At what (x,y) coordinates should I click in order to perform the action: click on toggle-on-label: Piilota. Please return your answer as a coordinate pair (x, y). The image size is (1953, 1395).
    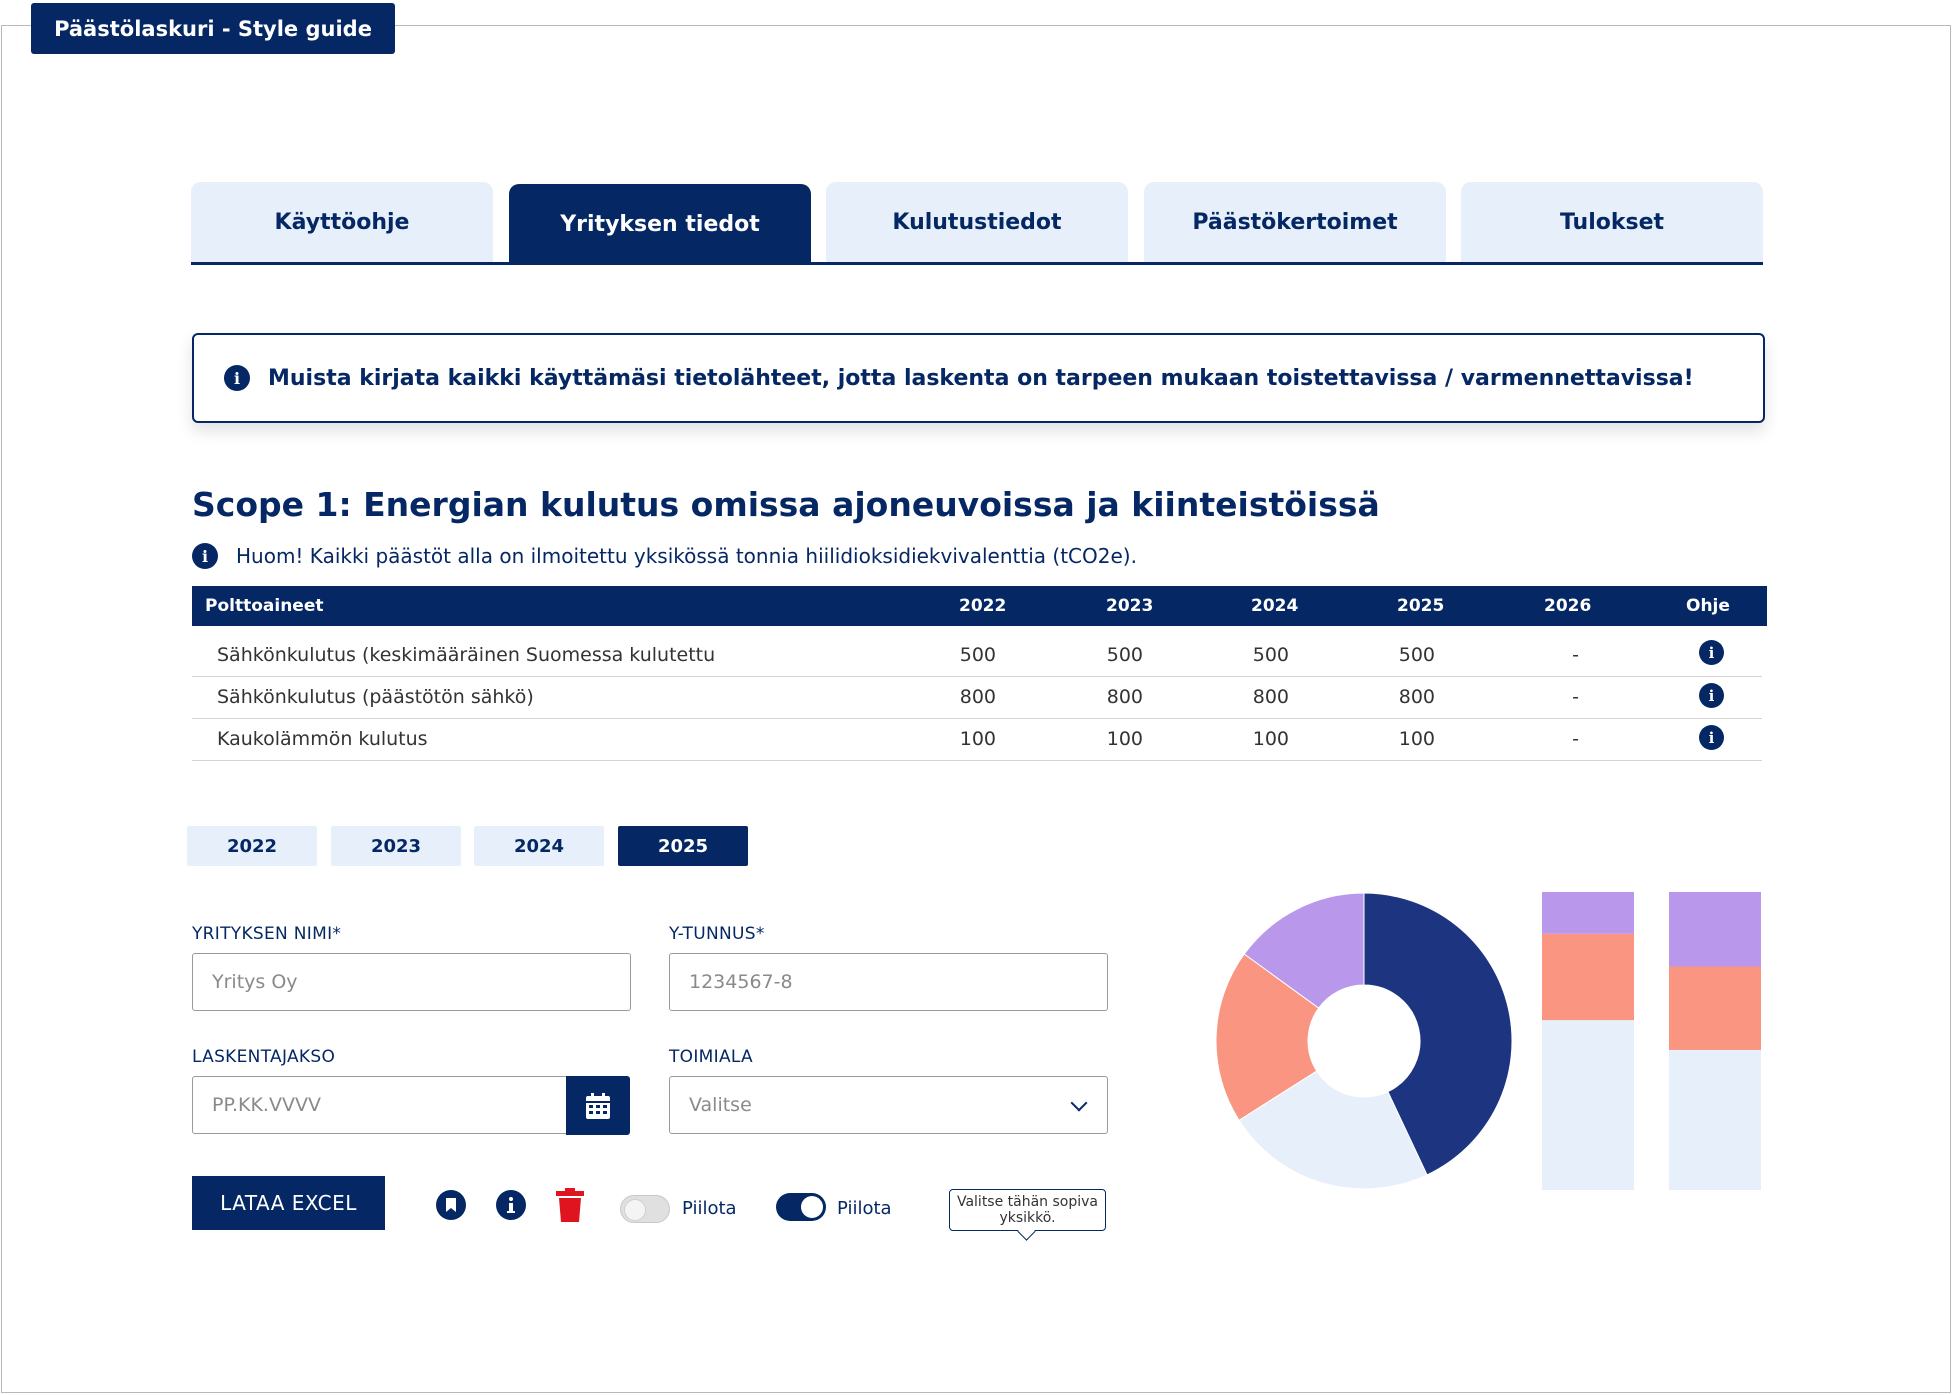
    Looking at the image, I should click on (864, 1208).